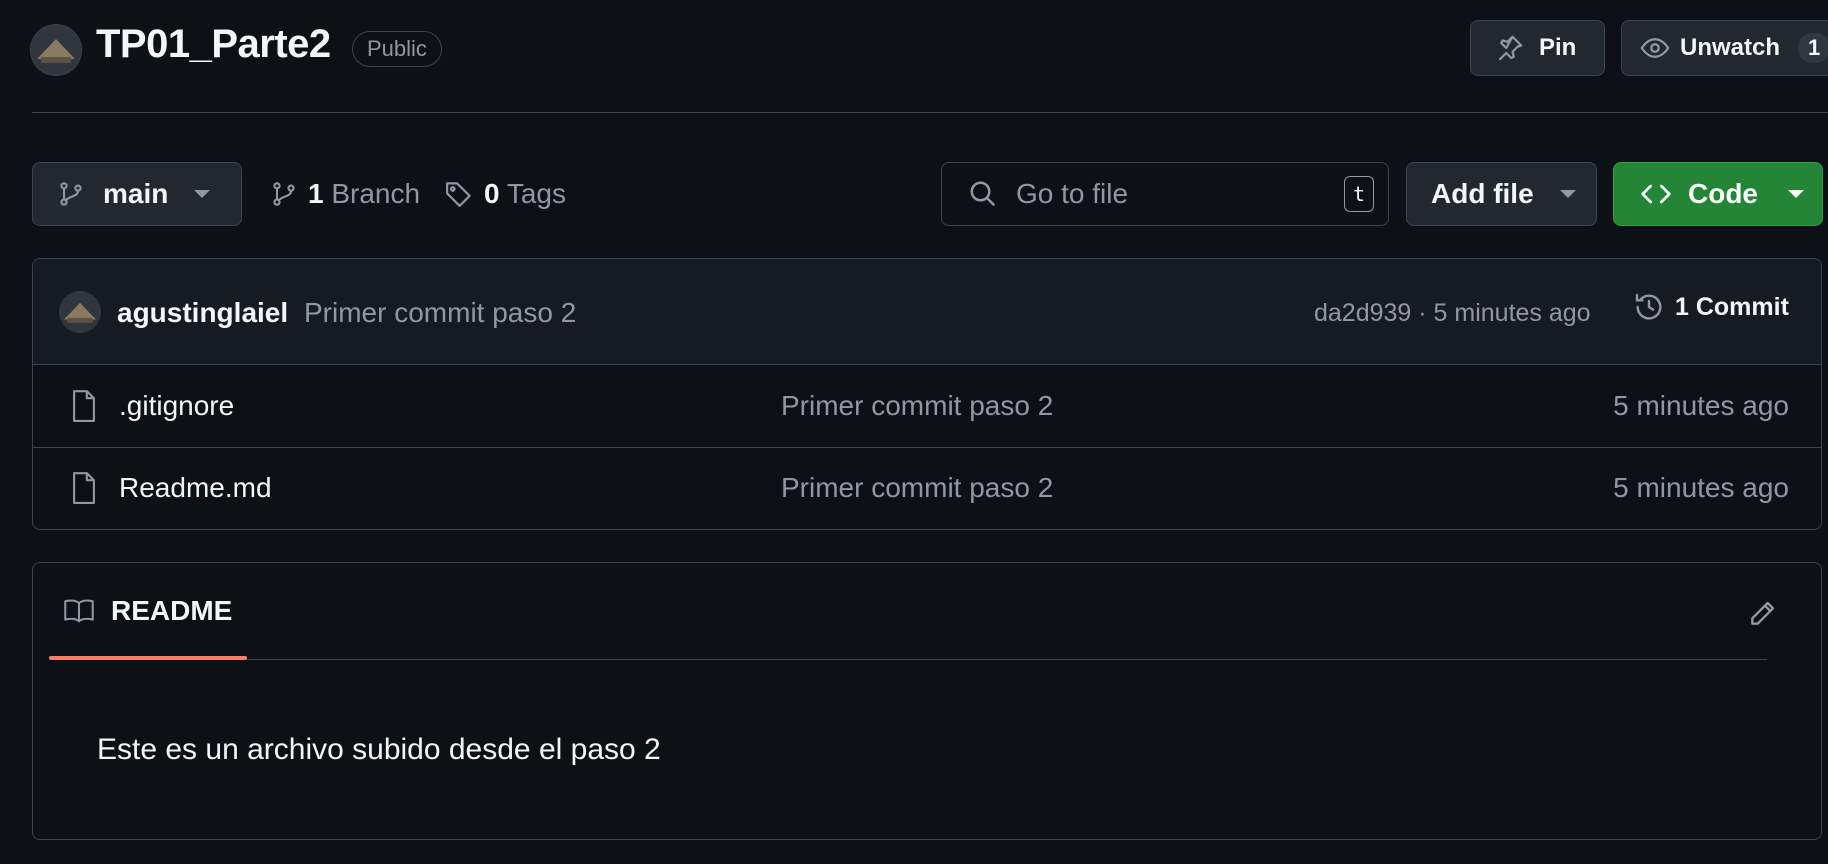  I want to click on book-icon, so click(79, 611).